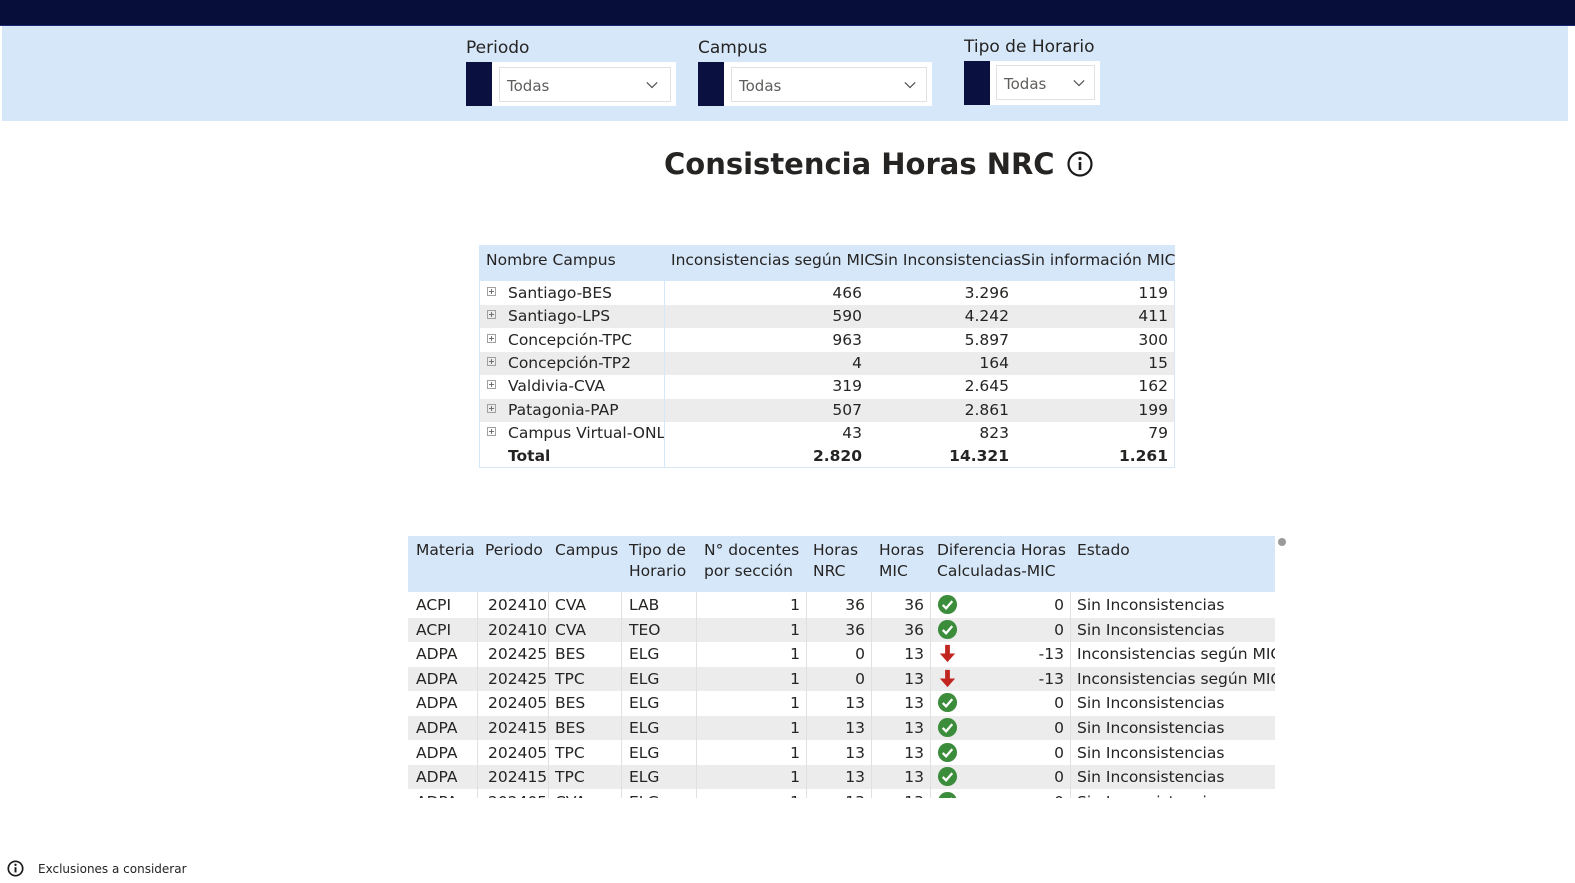  I want to click on matrix-total-row: Total 2.820 14.321 1.261, so click(827, 456).